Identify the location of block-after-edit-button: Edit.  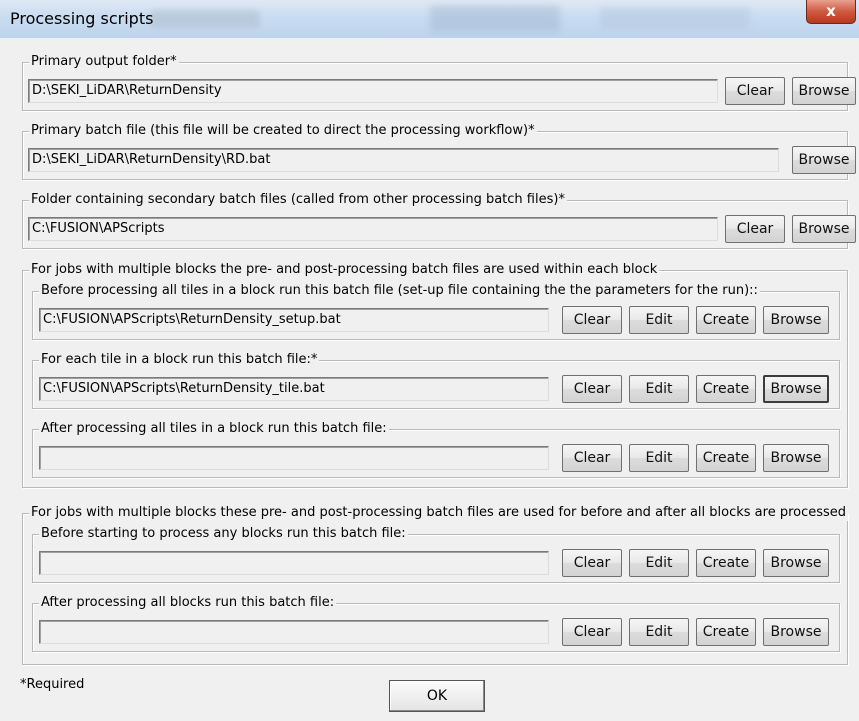
(659, 458).